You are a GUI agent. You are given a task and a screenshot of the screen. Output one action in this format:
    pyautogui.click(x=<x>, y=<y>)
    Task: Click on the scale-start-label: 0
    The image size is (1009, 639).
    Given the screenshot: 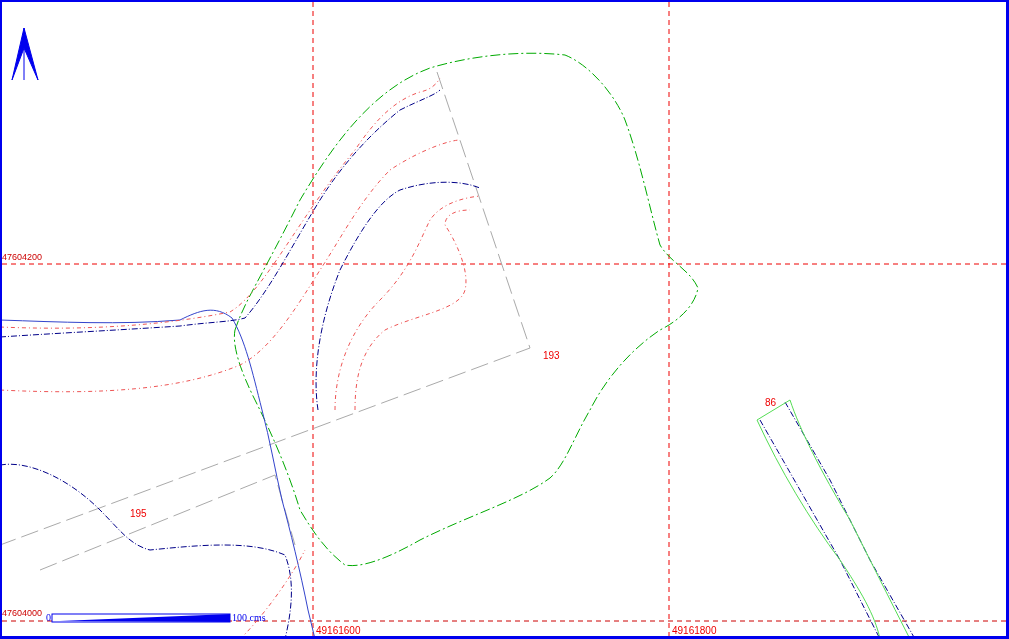 What is the action you would take?
    pyautogui.click(x=48, y=617)
    